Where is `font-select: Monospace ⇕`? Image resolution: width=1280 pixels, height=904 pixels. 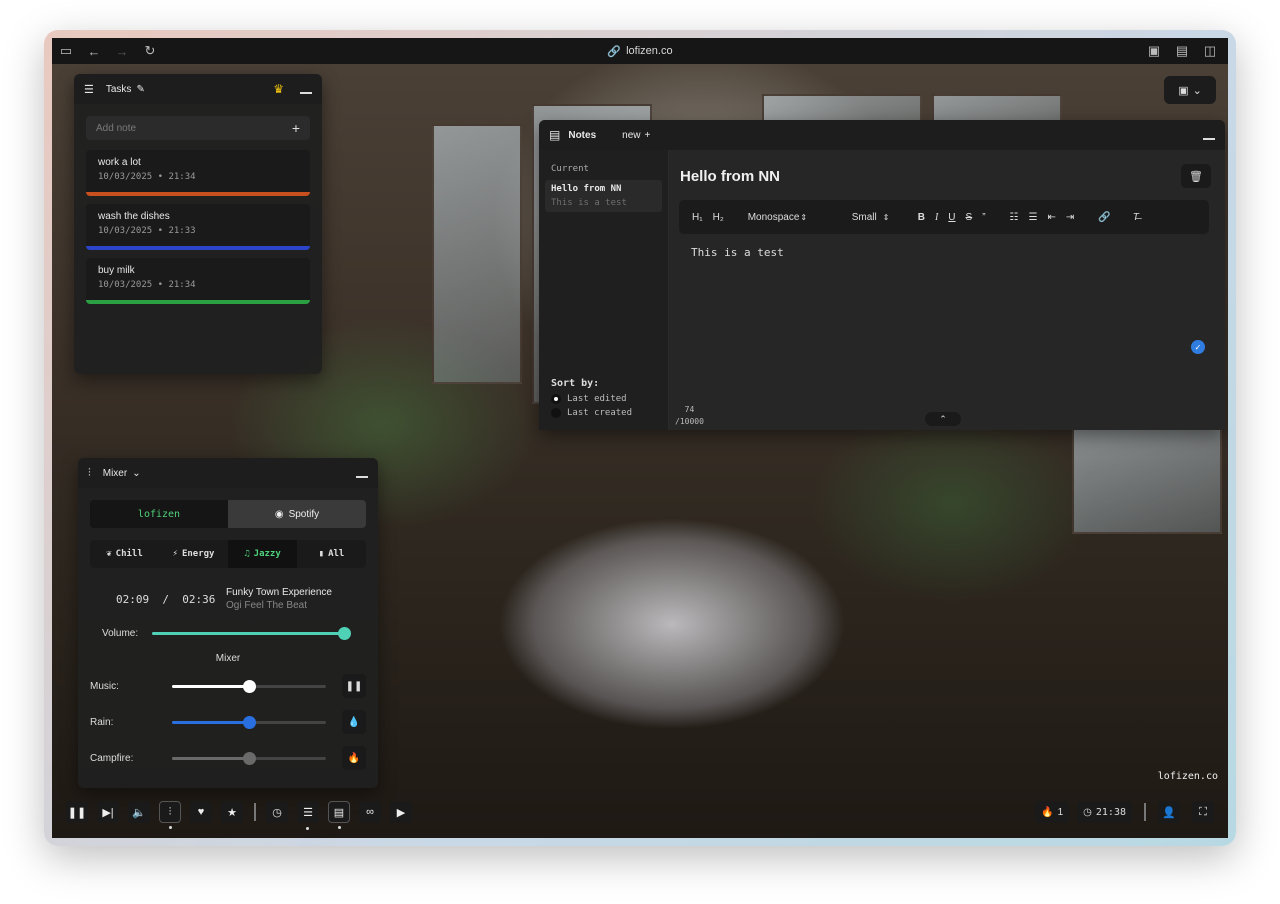
font-select: Monospace ⇕ is located at coordinates (793, 217).